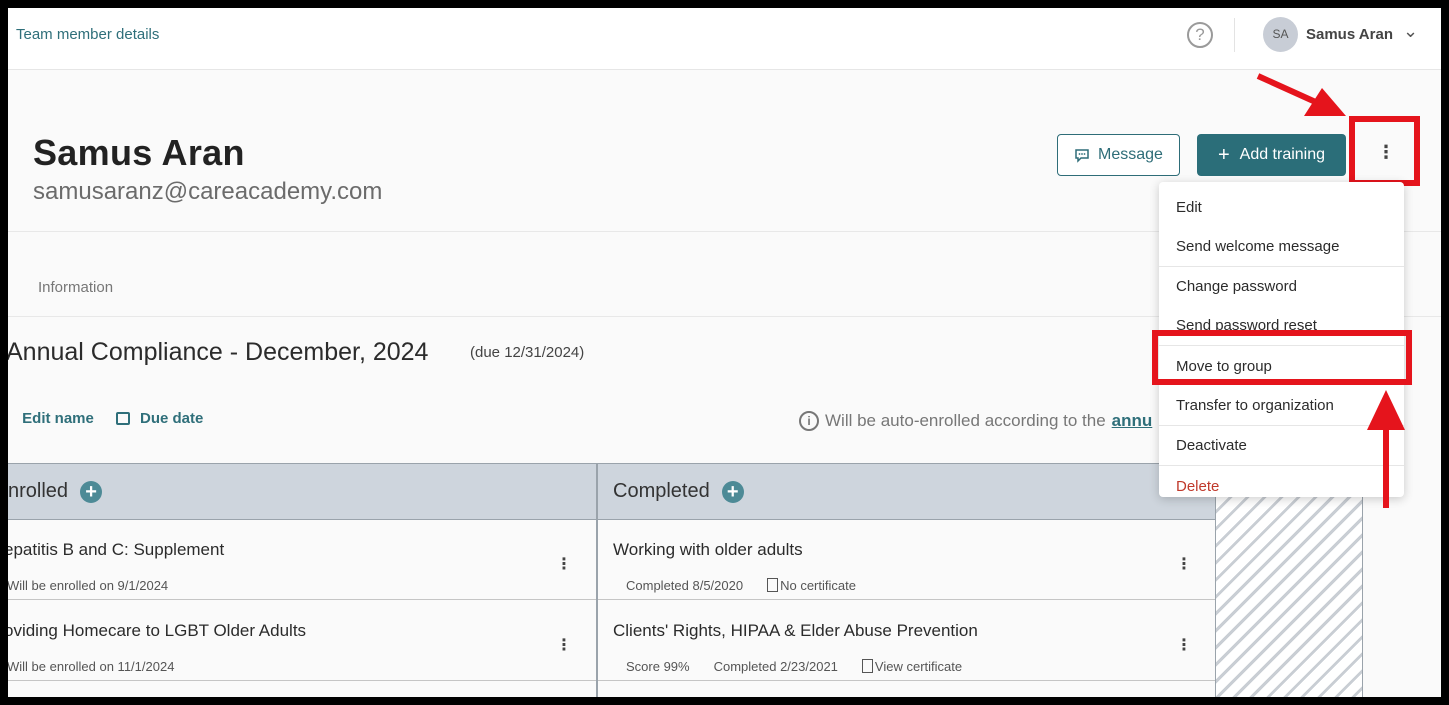 The image size is (1449, 705). I want to click on tab-information: Information, so click(75, 287).